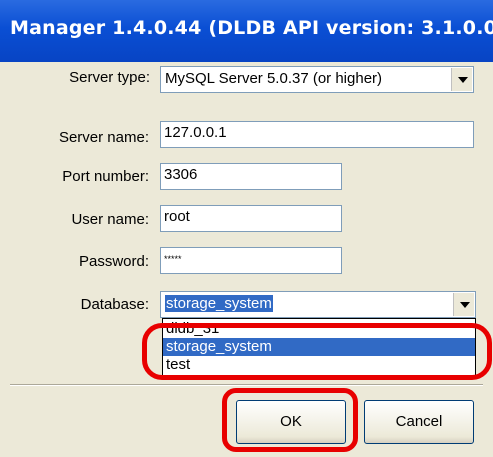 The height and width of the screenshot is (457, 493). What do you see at coordinates (110, 219) in the screenshot?
I see `user-name-label: User name:` at bounding box center [110, 219].